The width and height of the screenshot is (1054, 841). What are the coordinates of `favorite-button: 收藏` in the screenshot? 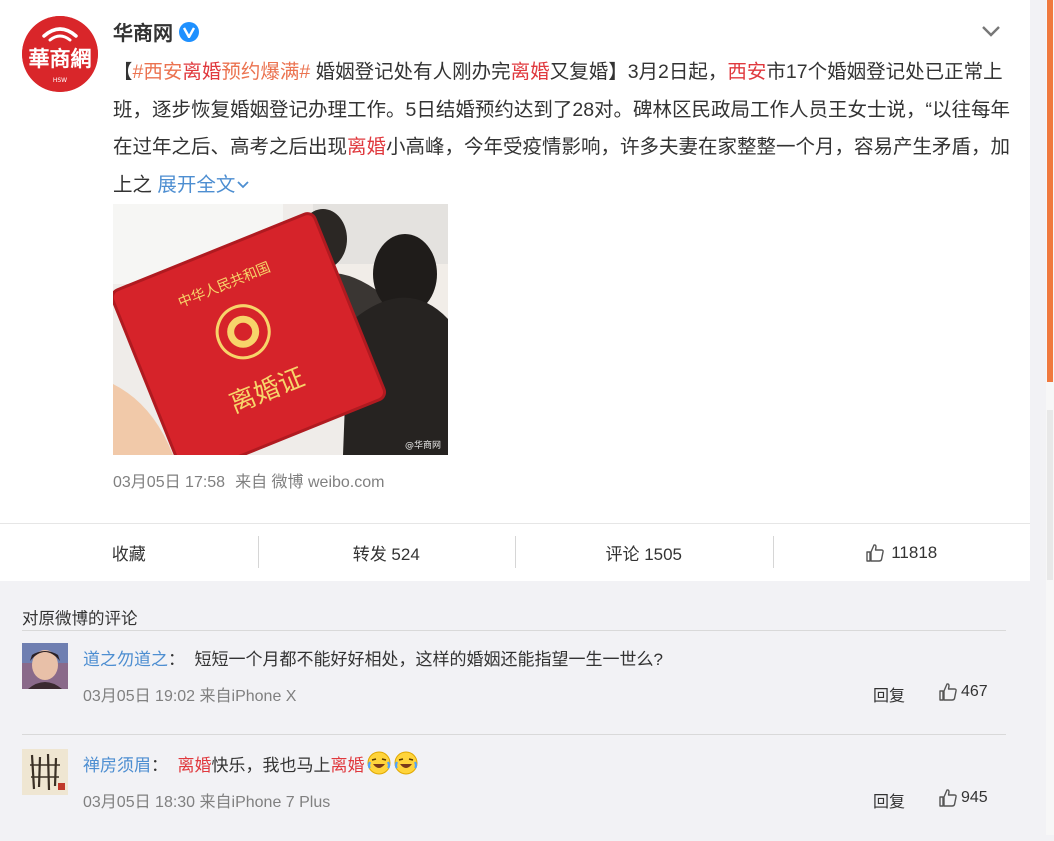 It's located at (129, 552).